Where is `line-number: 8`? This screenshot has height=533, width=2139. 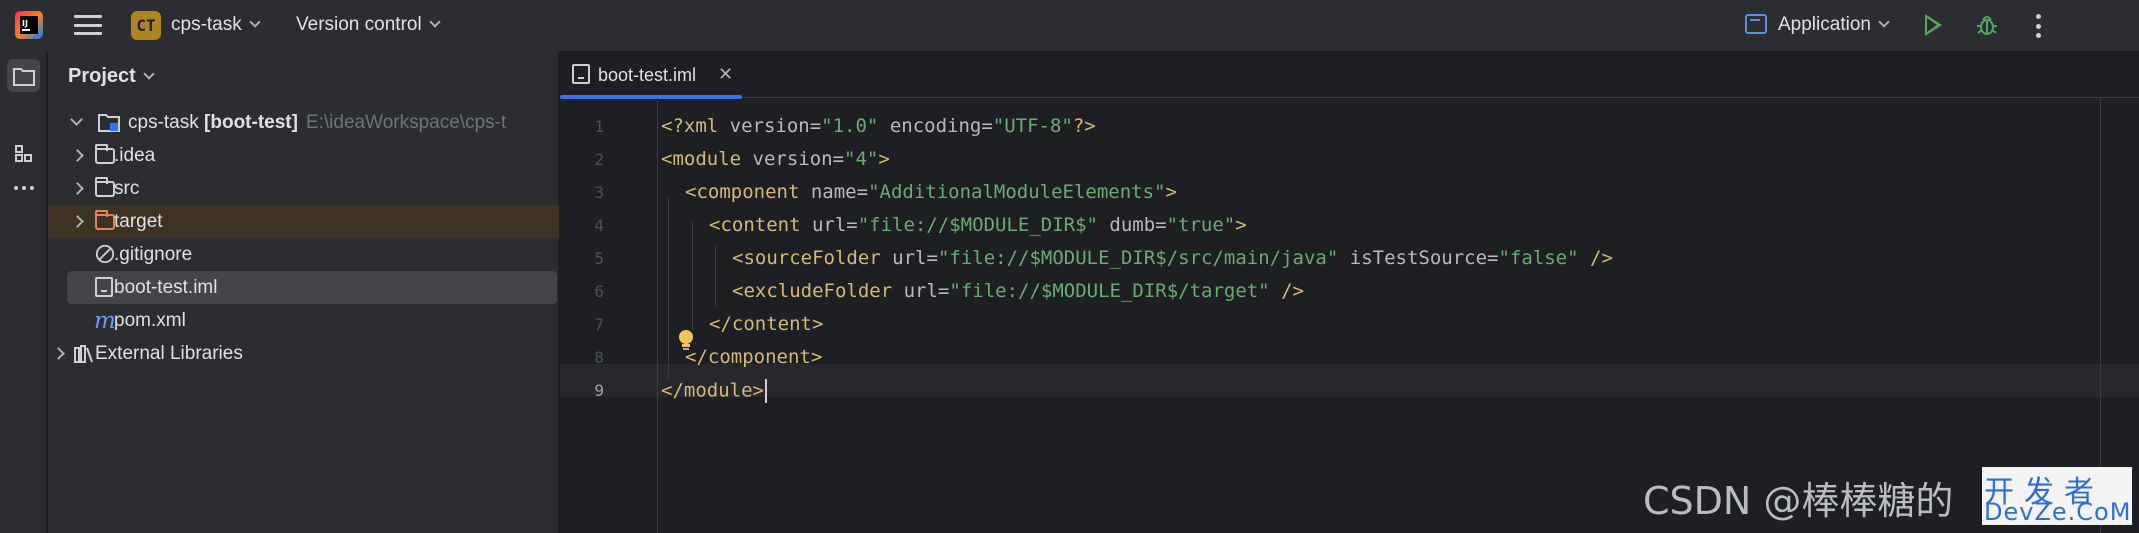
line-number: 8 is located at coordinates (599, 357).